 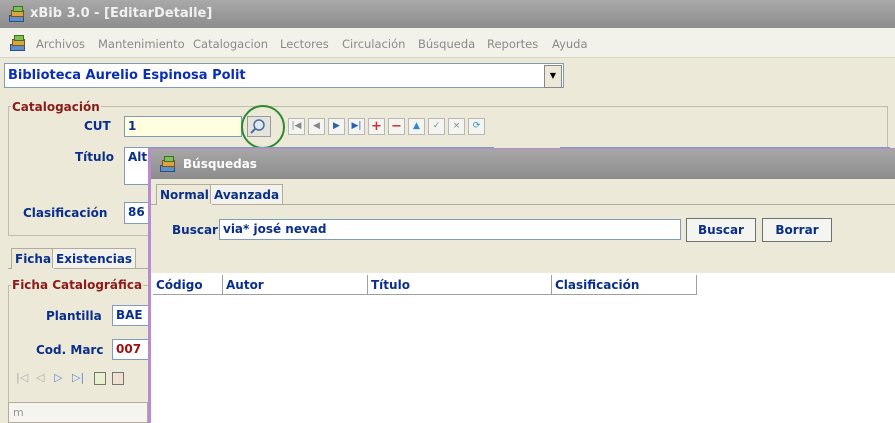 What do you see at coordinates (74, 316) in the screenshot?
I see `plantilla-label: Plantilla` at bounding box center [74, 316].